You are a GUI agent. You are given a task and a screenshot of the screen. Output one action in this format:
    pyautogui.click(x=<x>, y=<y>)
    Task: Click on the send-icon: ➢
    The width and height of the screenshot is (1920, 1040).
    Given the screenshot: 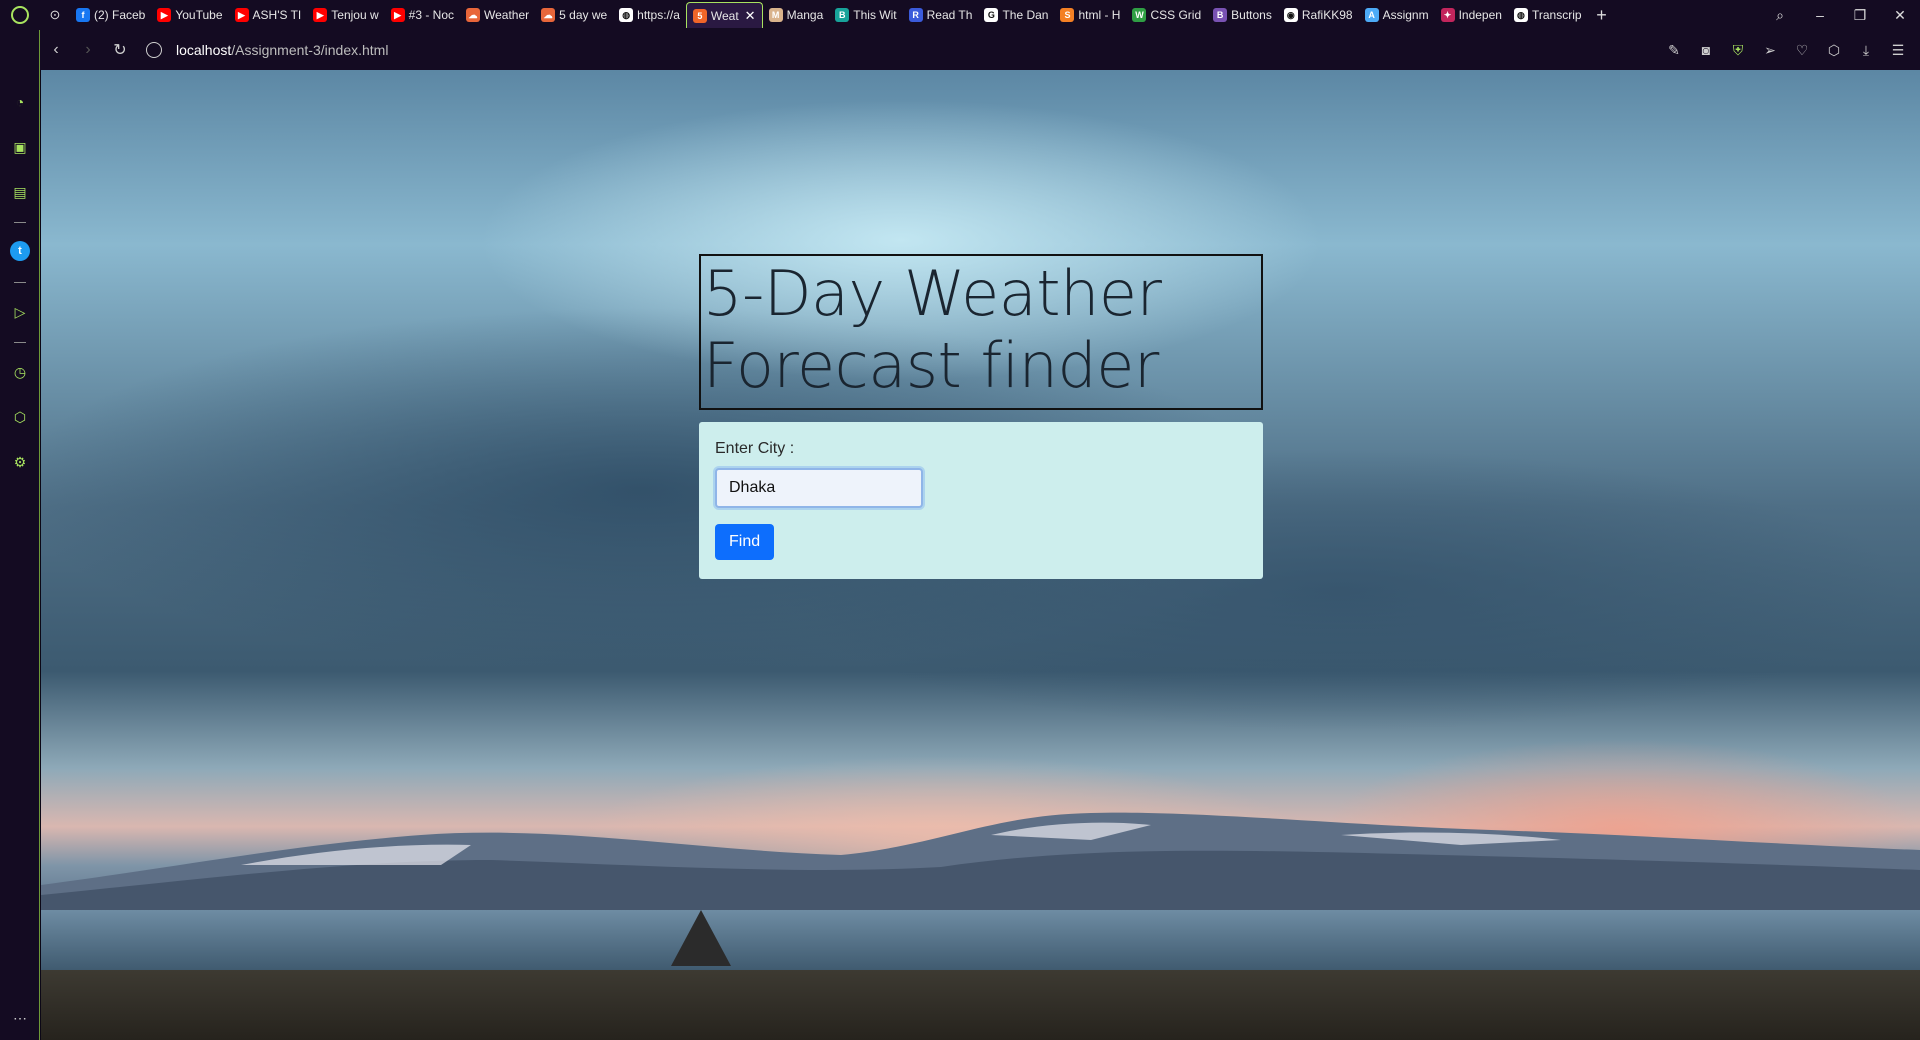 What is the action you would take?
    pyautogui.click(x=1770, y=50)
    